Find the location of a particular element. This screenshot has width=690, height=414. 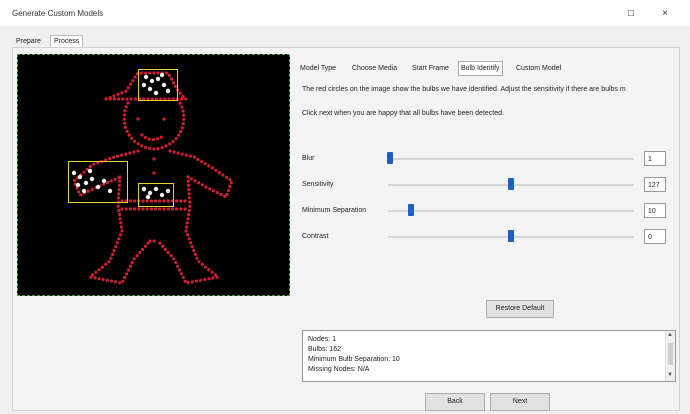

log-scrollbar: ▲ ▼ is located at coordinates (670, 356).